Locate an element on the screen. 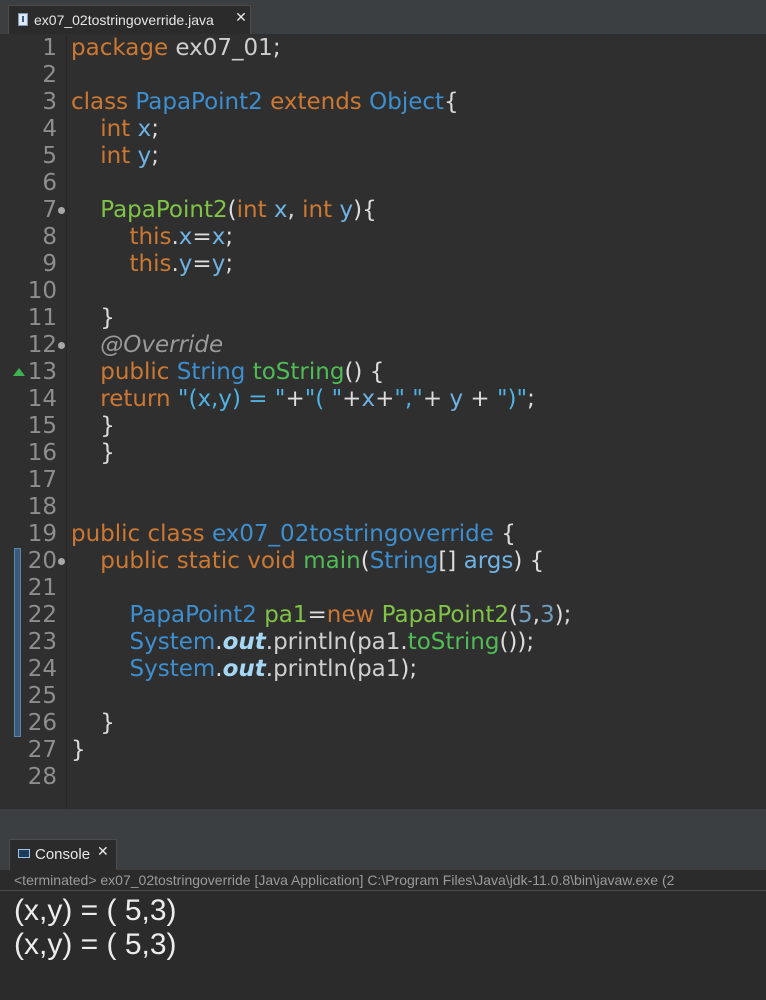 Image resolution: width=766 pixels, height=1000 pixels. code-line: class PapaPoint2 extends Object{ is located at coordinates (265, 102).